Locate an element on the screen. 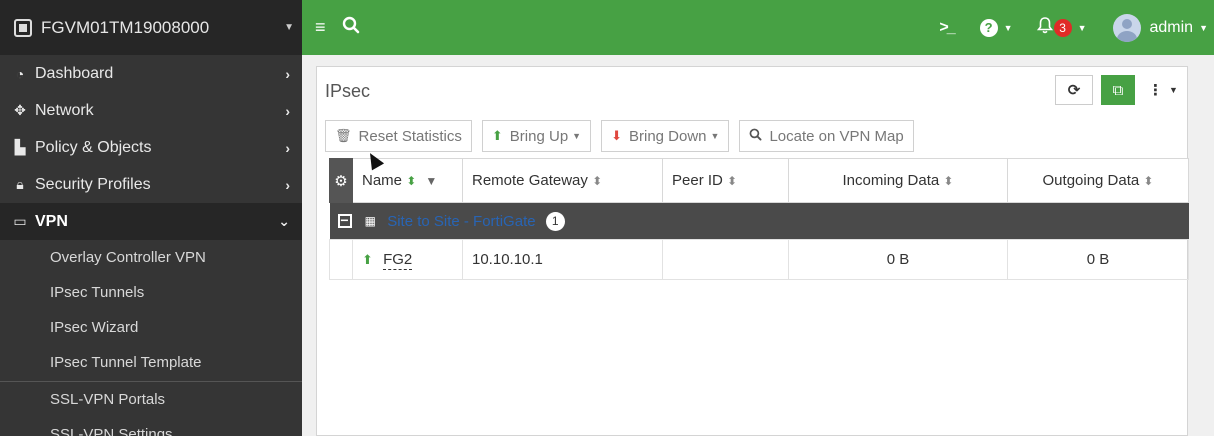  network-icon: ✥ is located at coordinates (20, 110).